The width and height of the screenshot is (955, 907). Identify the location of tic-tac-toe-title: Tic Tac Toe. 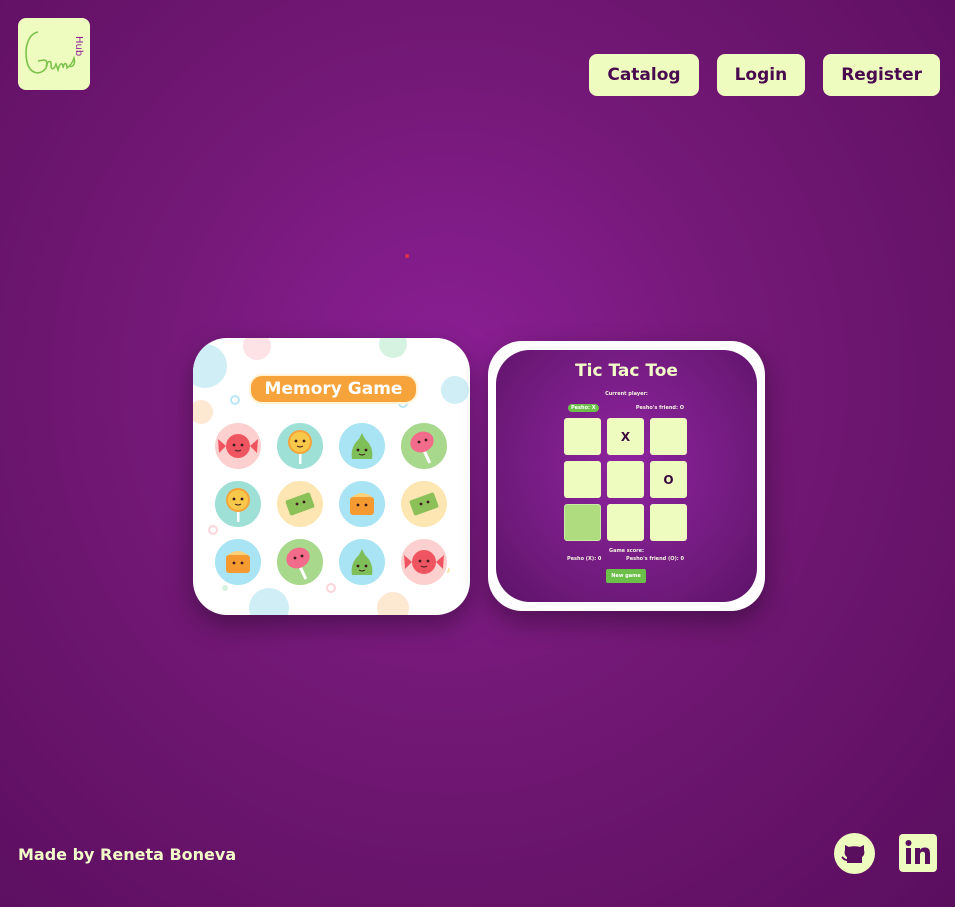
(626, 371).